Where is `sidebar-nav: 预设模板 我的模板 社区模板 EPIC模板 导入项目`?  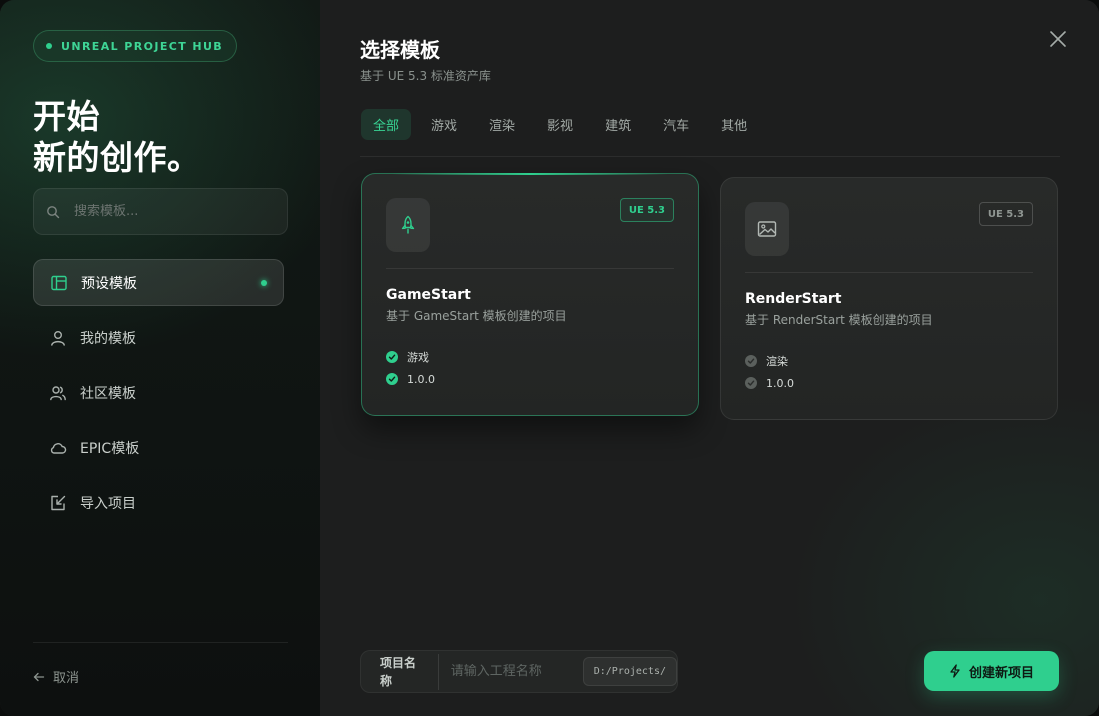 sidebar-nav: 预设模板 我的模板 社区模板 EPIC模板 导入项目 is located at coordinates (158, 396).